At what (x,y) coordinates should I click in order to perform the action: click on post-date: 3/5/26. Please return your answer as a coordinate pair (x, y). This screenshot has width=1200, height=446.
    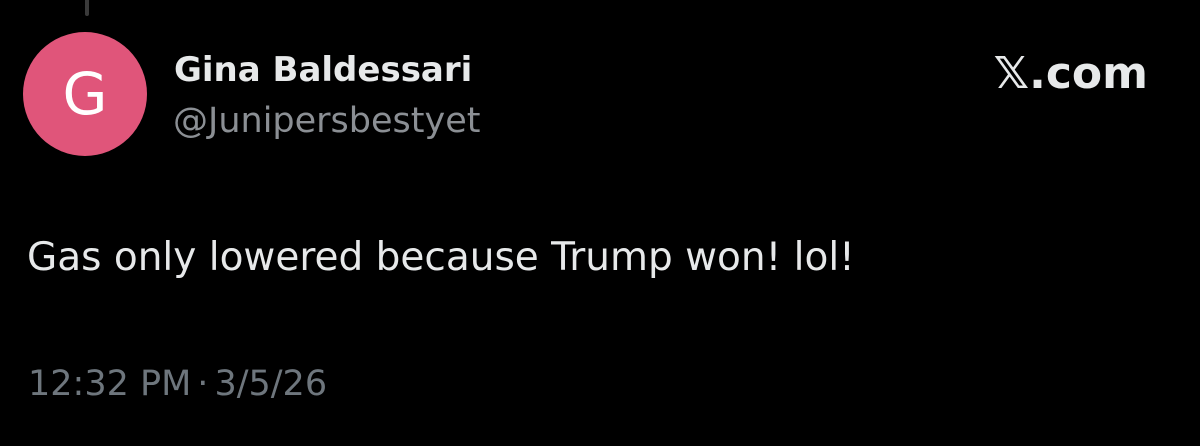
    Looking at the image, I should click on (271, 384).